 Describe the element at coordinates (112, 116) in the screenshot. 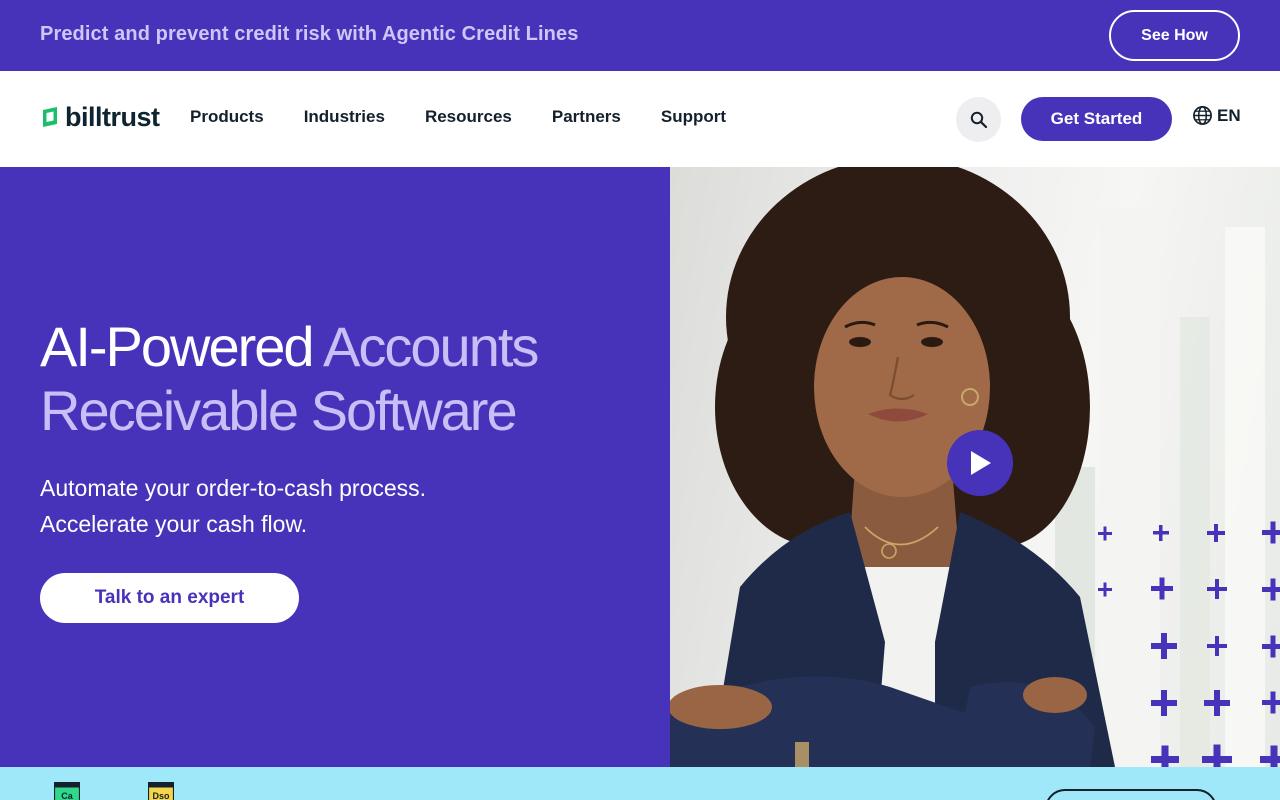

I see `logo-text: billtrust` at that location.